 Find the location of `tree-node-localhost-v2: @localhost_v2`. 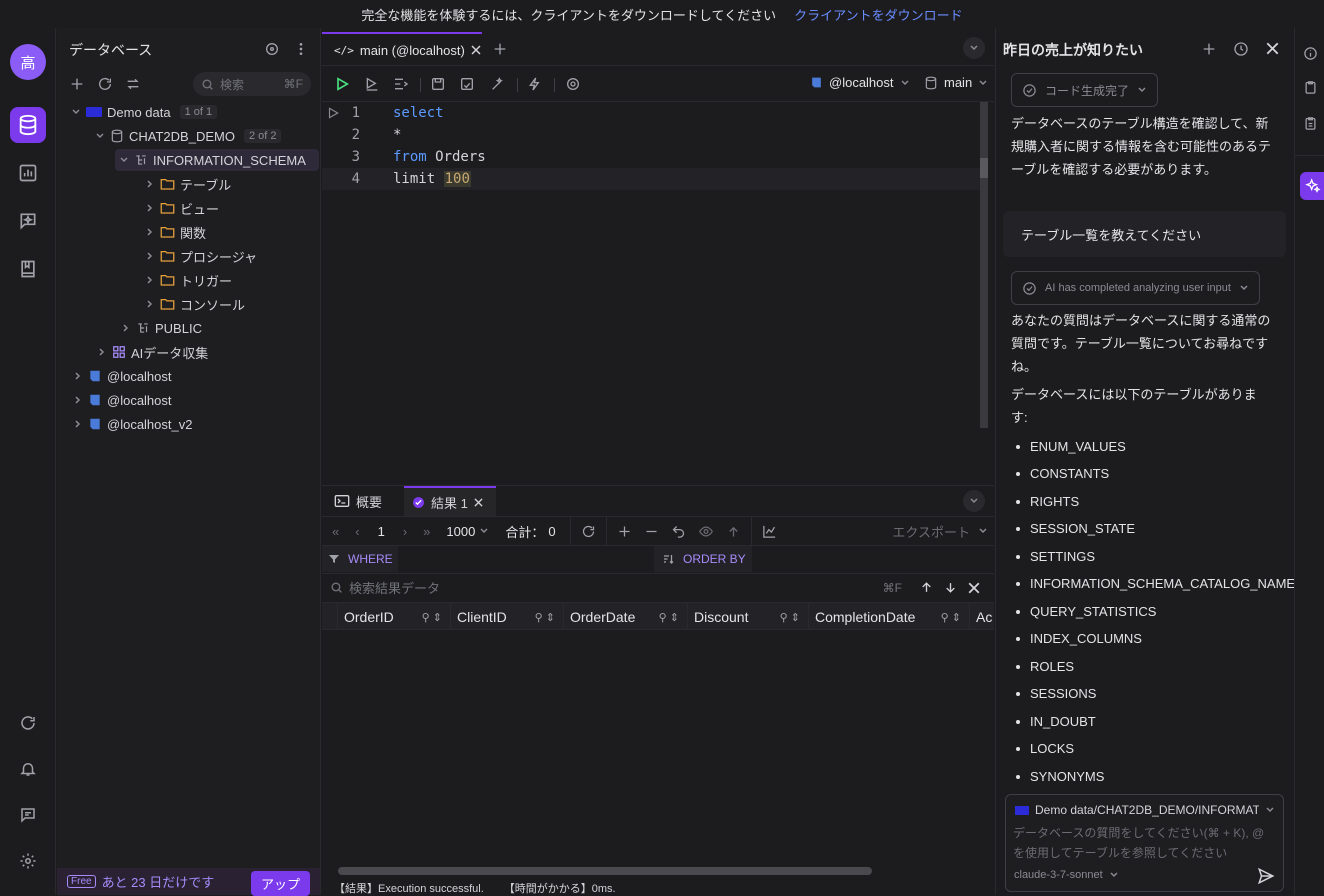

tree-node-localhost-v2: @localhost_v2 is located at coordinates (132, 424).